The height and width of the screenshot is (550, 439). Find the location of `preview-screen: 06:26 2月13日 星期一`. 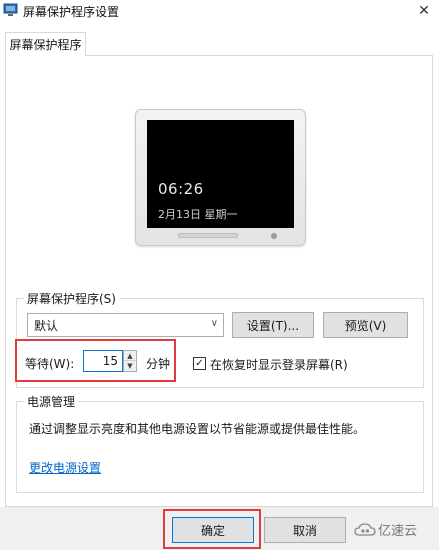

preview-screen: 06:26 2月13日 星期一 is located at coordinates (220, 174).